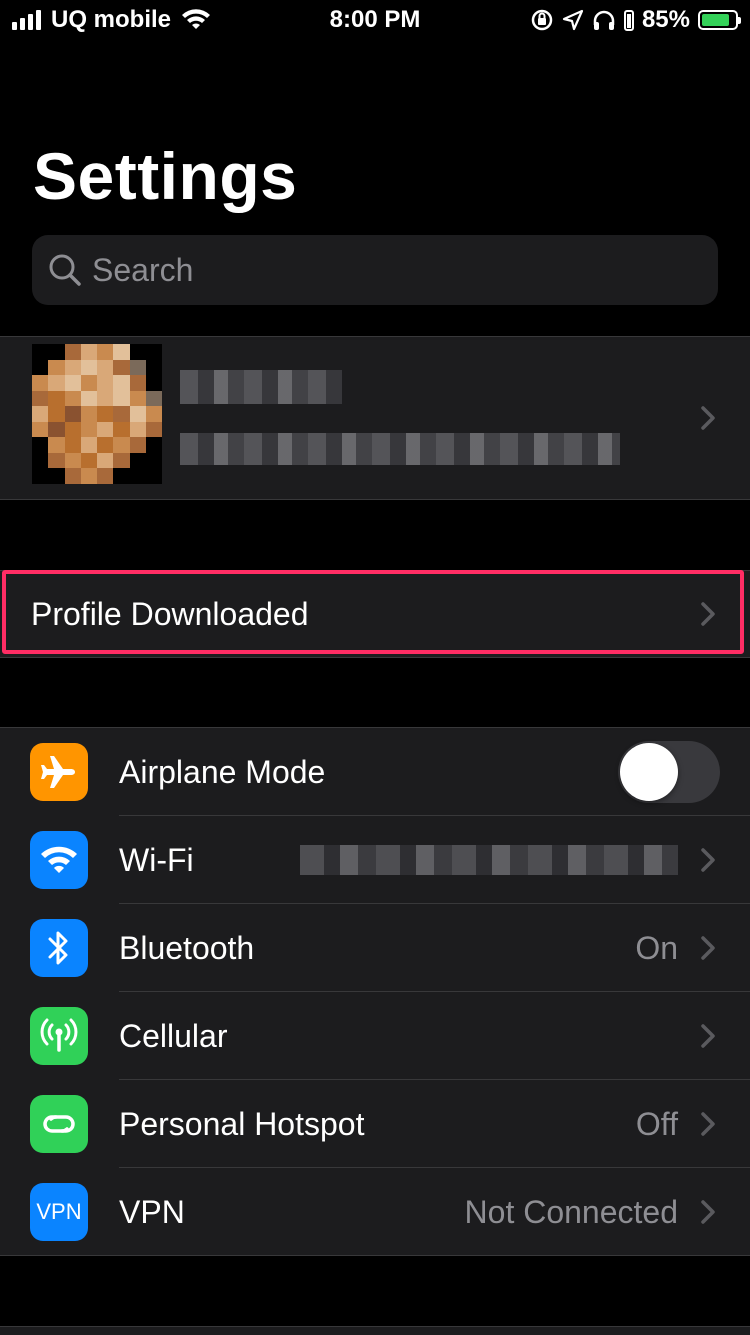 The image size is (750, 1335). I want to click on wifi-icon, so click(59, 860).